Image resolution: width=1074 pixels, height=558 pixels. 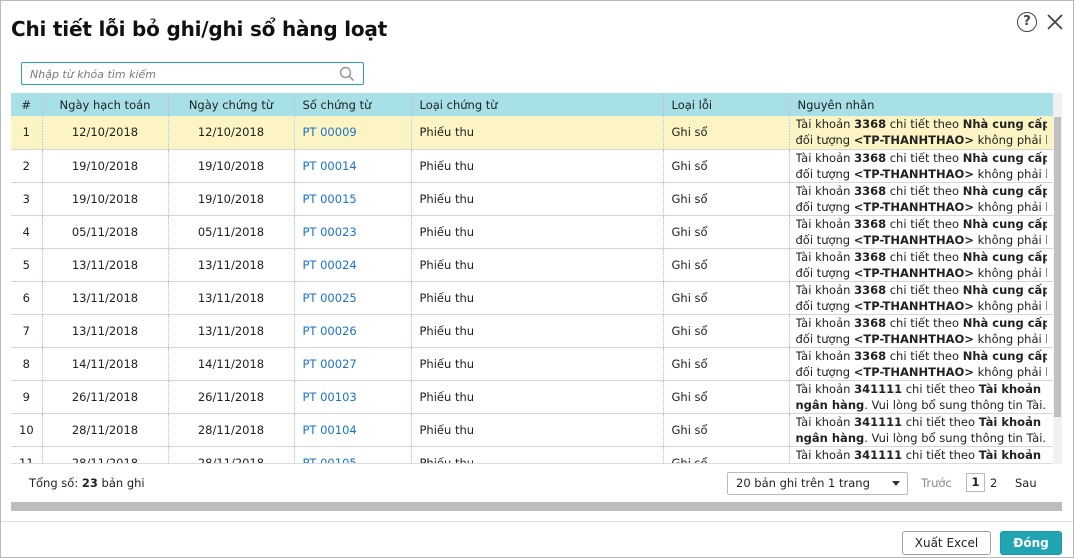 What do you see at coordinates (1027, 22) in the screenshot?
I see `help-icon: ?` at bounding box center [1027, 22].